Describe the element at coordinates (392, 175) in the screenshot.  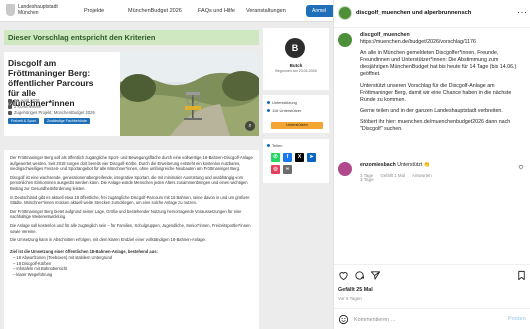
I see `comment-likes: Gefällt 1 Mal` at that location.